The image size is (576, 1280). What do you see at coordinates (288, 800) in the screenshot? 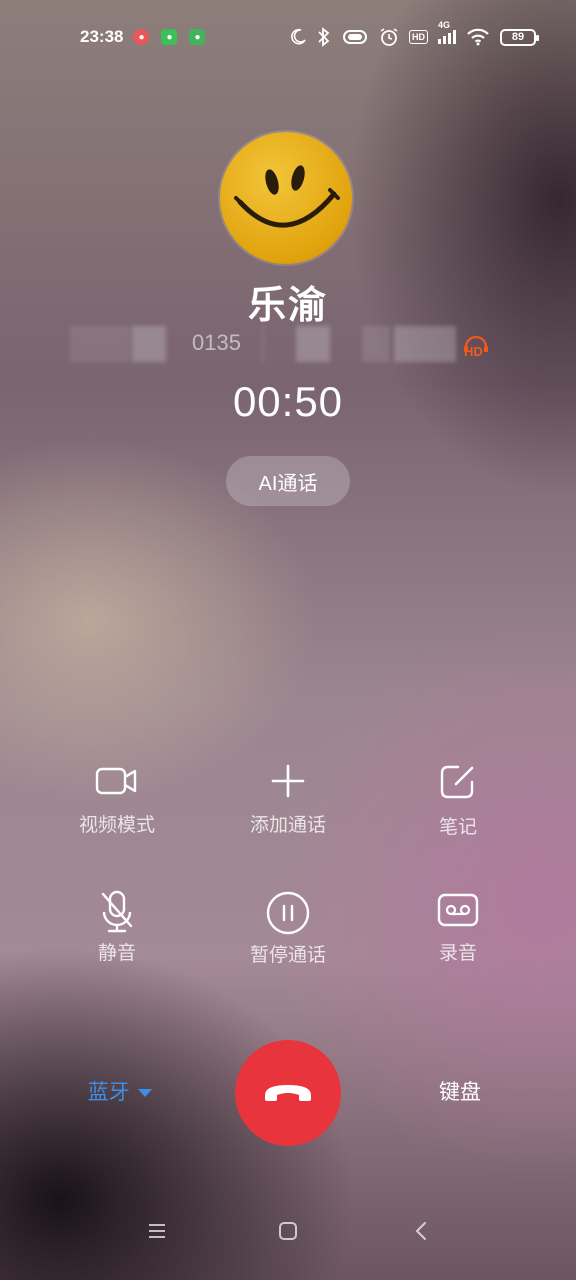
I see `add-call-button: 添加通话` at bounding box center [288, 800].